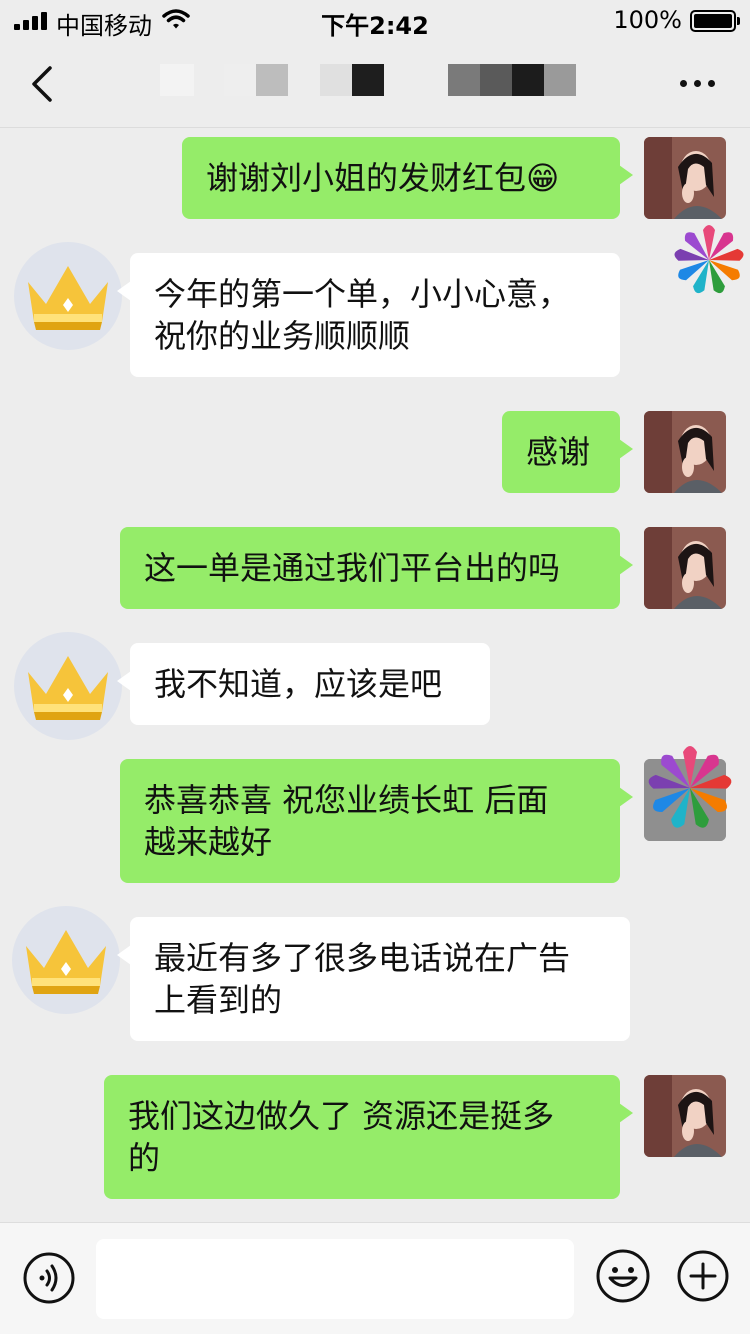  Describe the element at coordinates (698, 84) in the screenshot. I see `more-icon` at that location.